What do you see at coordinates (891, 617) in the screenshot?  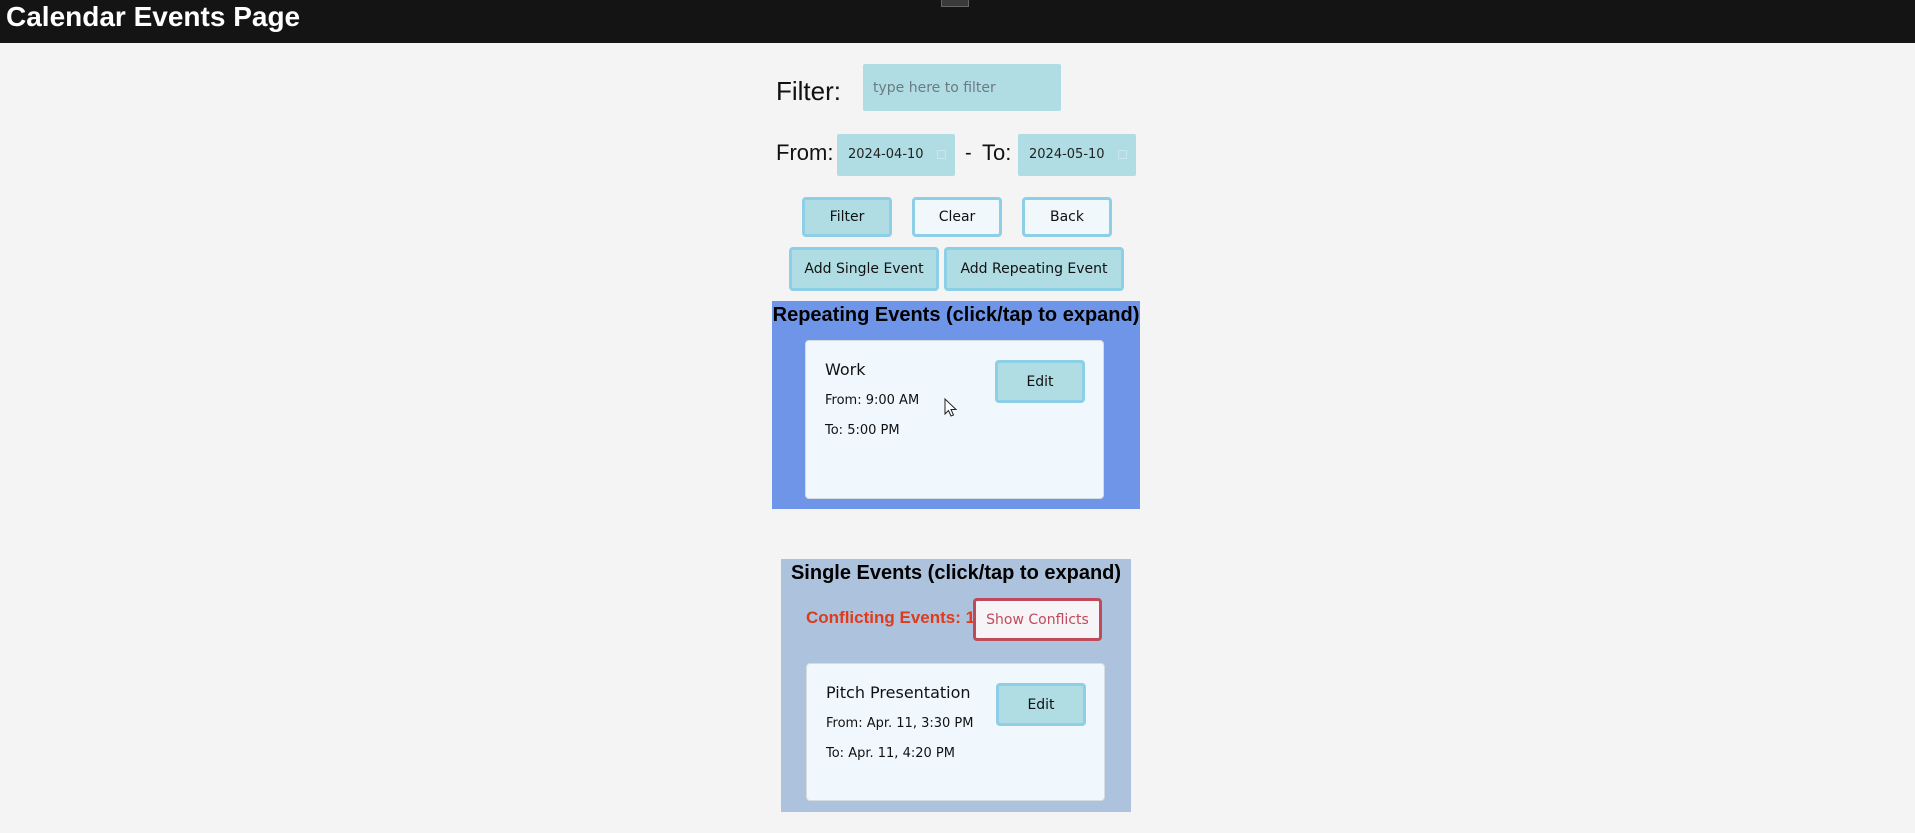 I see `conflicting-events-count: Conflicting Events: 1` at bounding box center [891, 617].